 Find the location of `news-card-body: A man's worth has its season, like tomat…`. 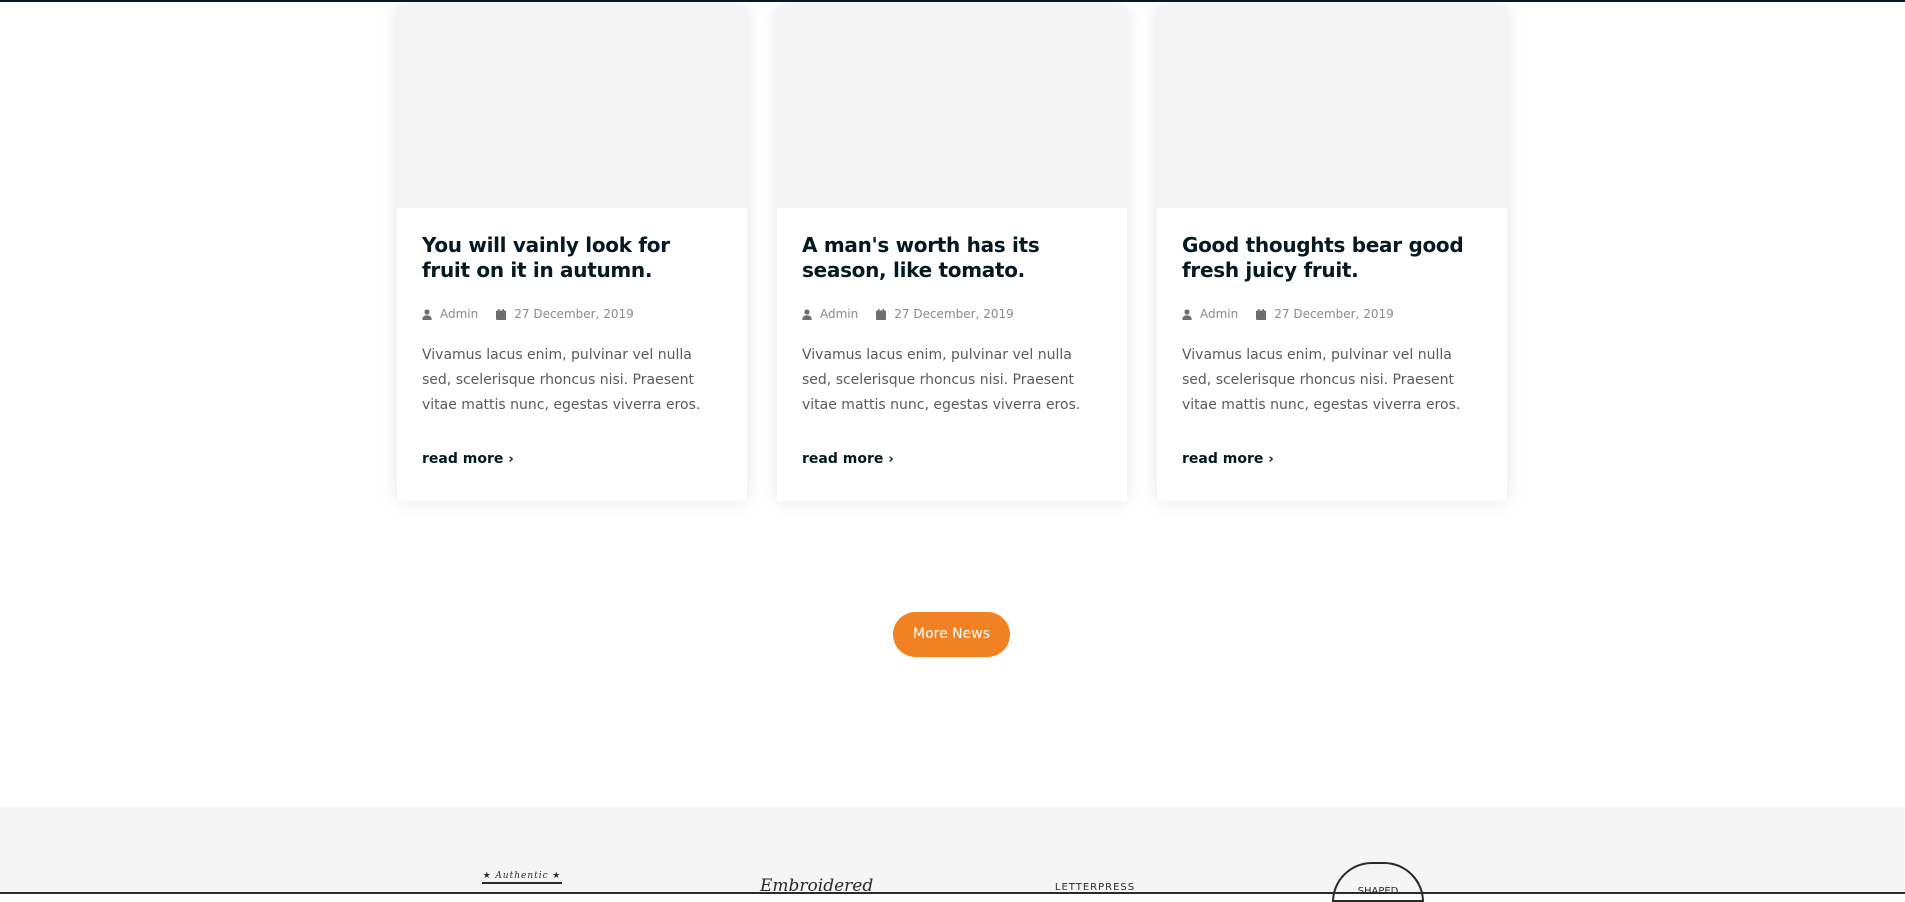

news-card-body: A man's worth has its season, like tomat… is located at coordinates (952, 338).